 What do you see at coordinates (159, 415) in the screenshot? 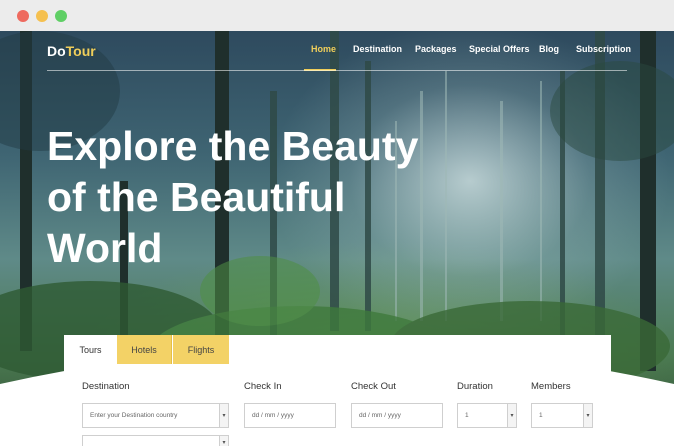
I see `destination-input` at bounding box center [159, 415].